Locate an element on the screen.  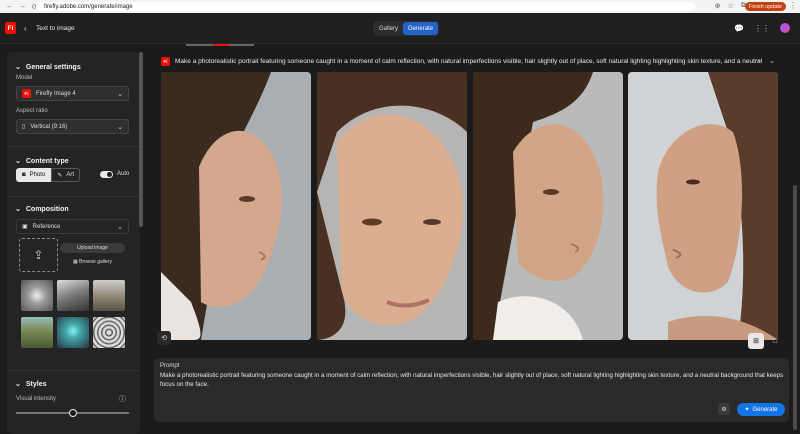
image-drop-zone: ⇪ is located at coordinates (38, 255).